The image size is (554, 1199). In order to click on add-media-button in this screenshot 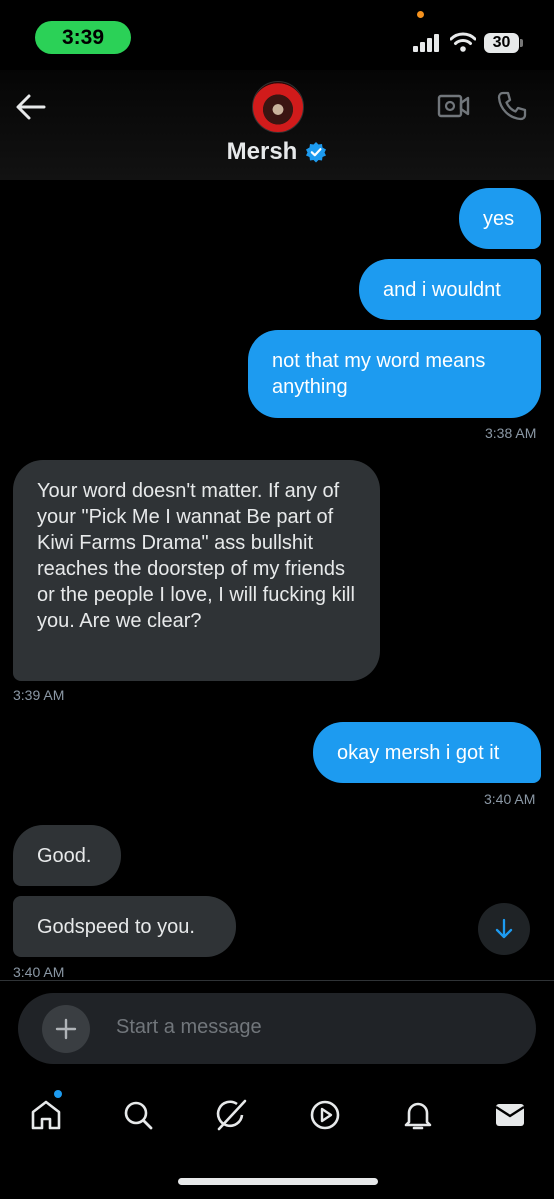, I will do `click(66, 1029)`.